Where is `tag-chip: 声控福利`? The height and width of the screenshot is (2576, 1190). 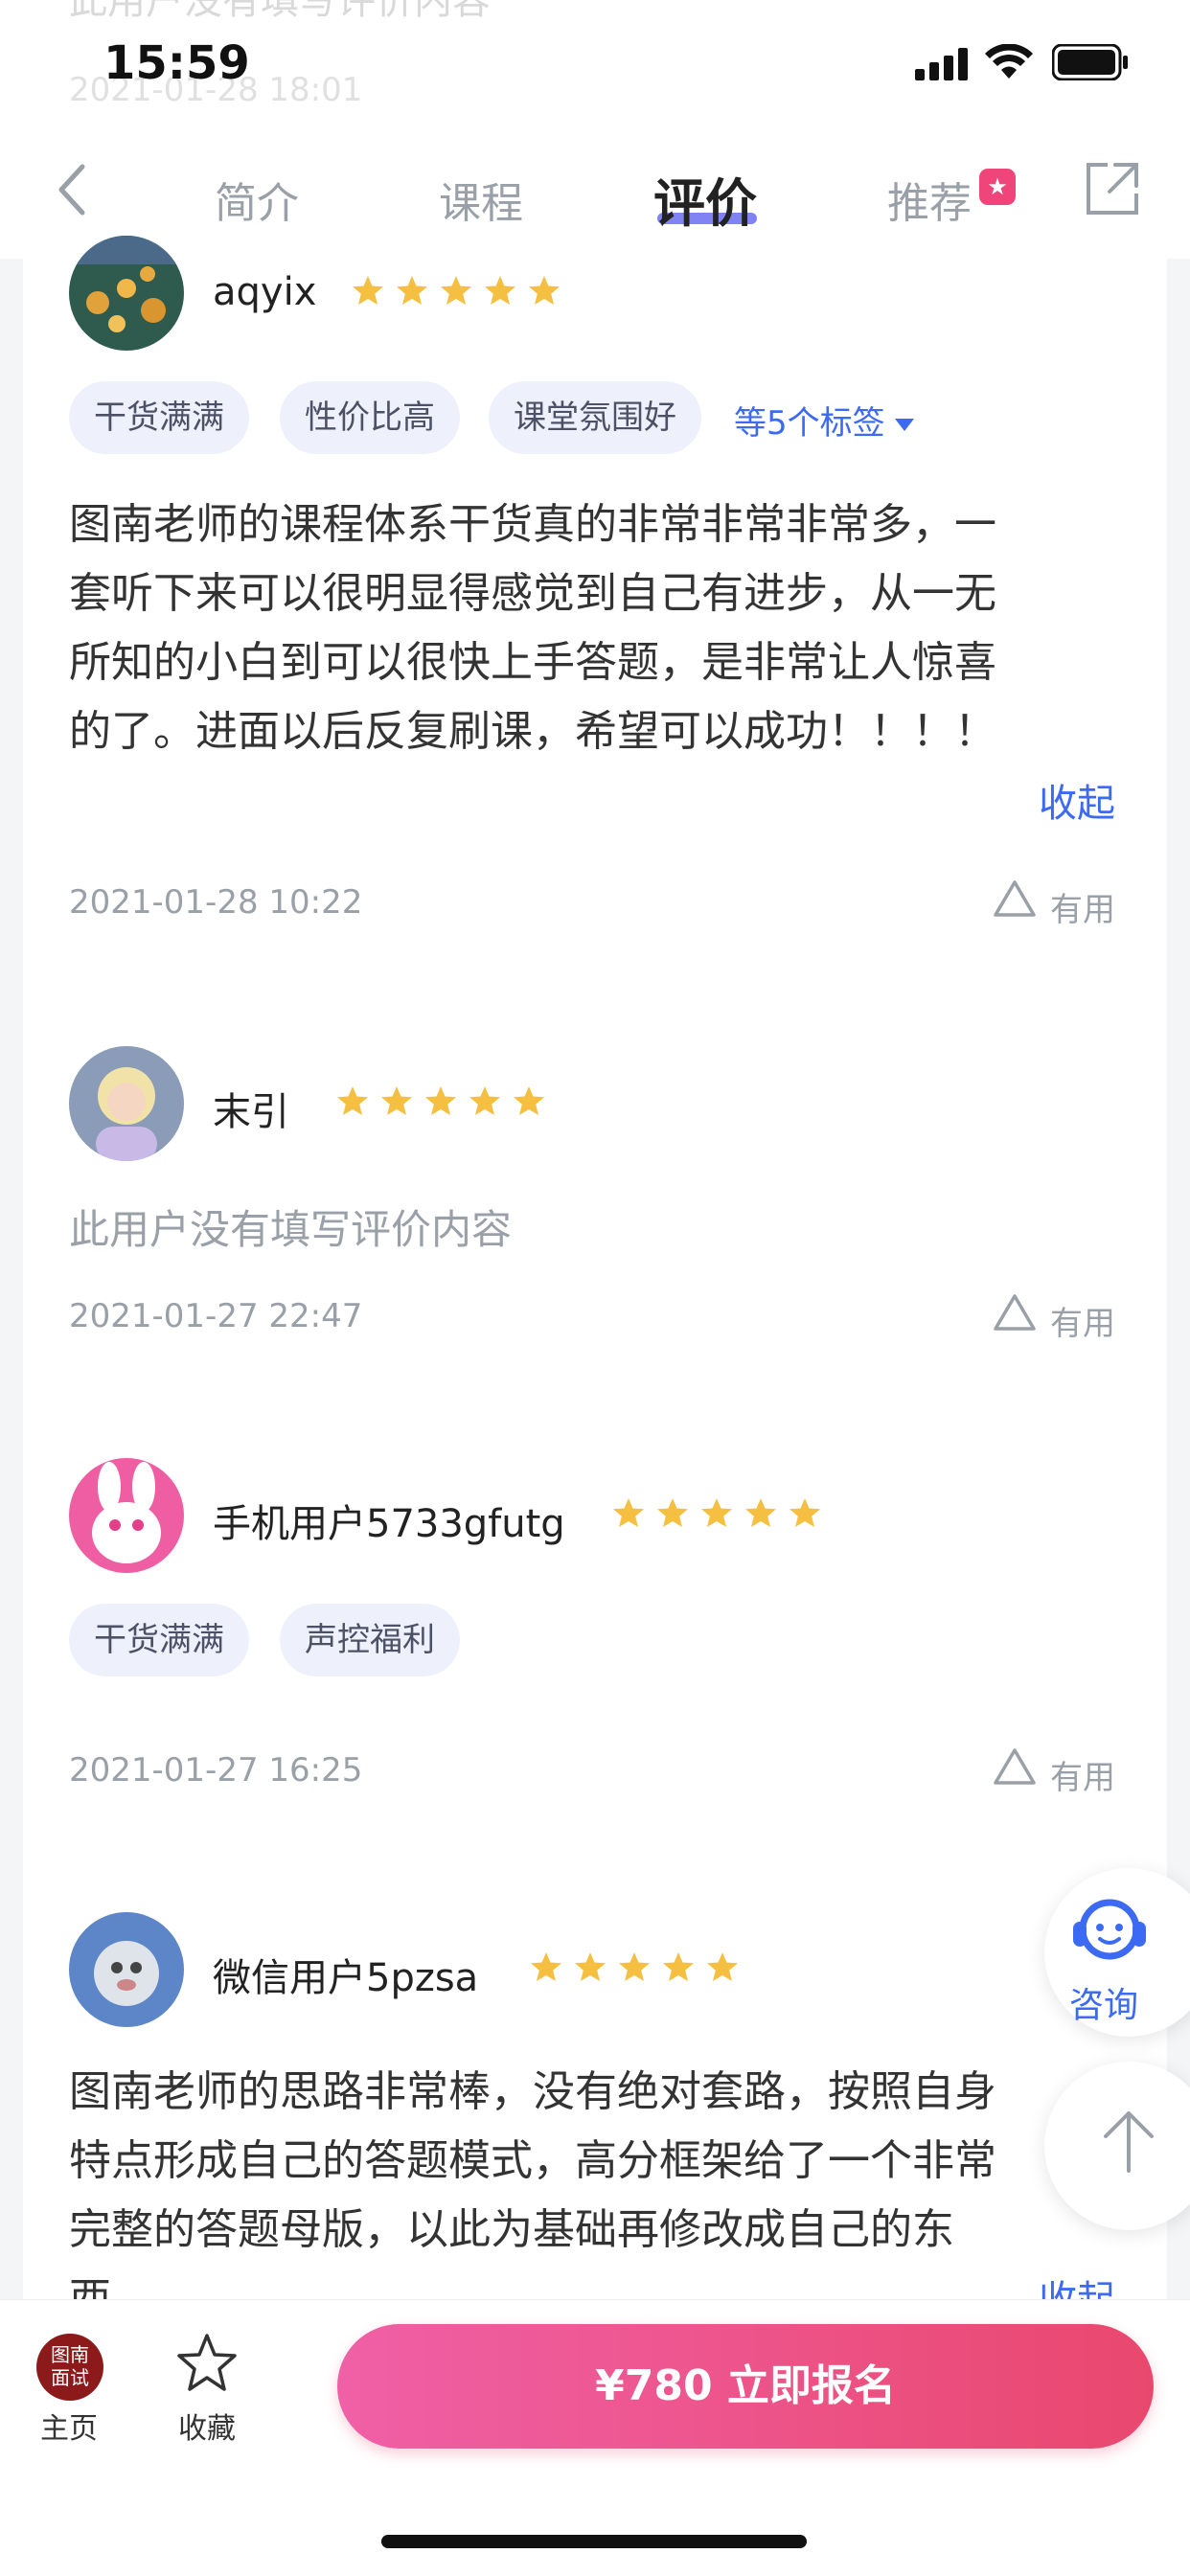
tag-chip: 声控福利 is located at coordinates (370, 1640).